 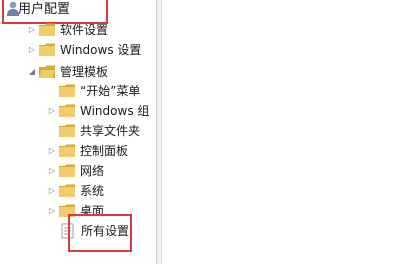 I want to click on tree-node-label: 所有设置, so click(x=105, y=231).